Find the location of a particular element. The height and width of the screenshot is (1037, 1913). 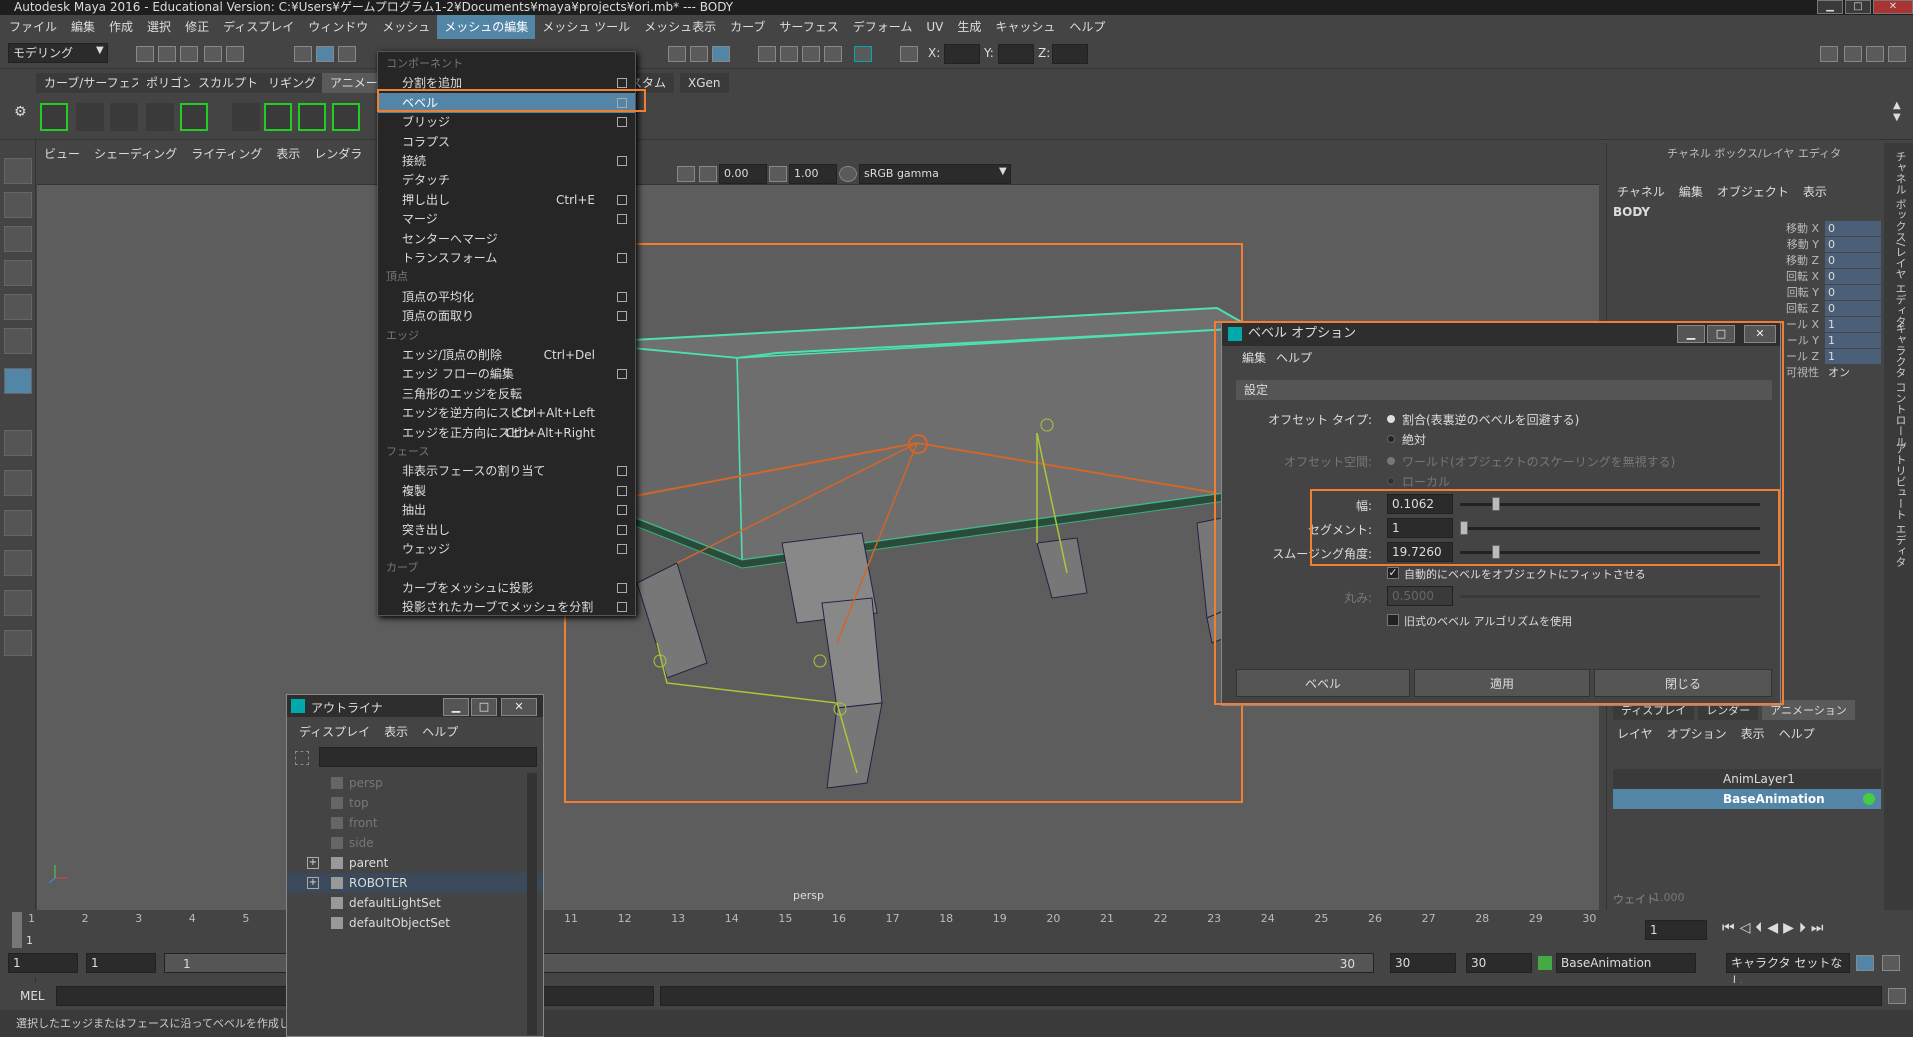

shelf-ghost-icon is located at coordinates (124, 117).